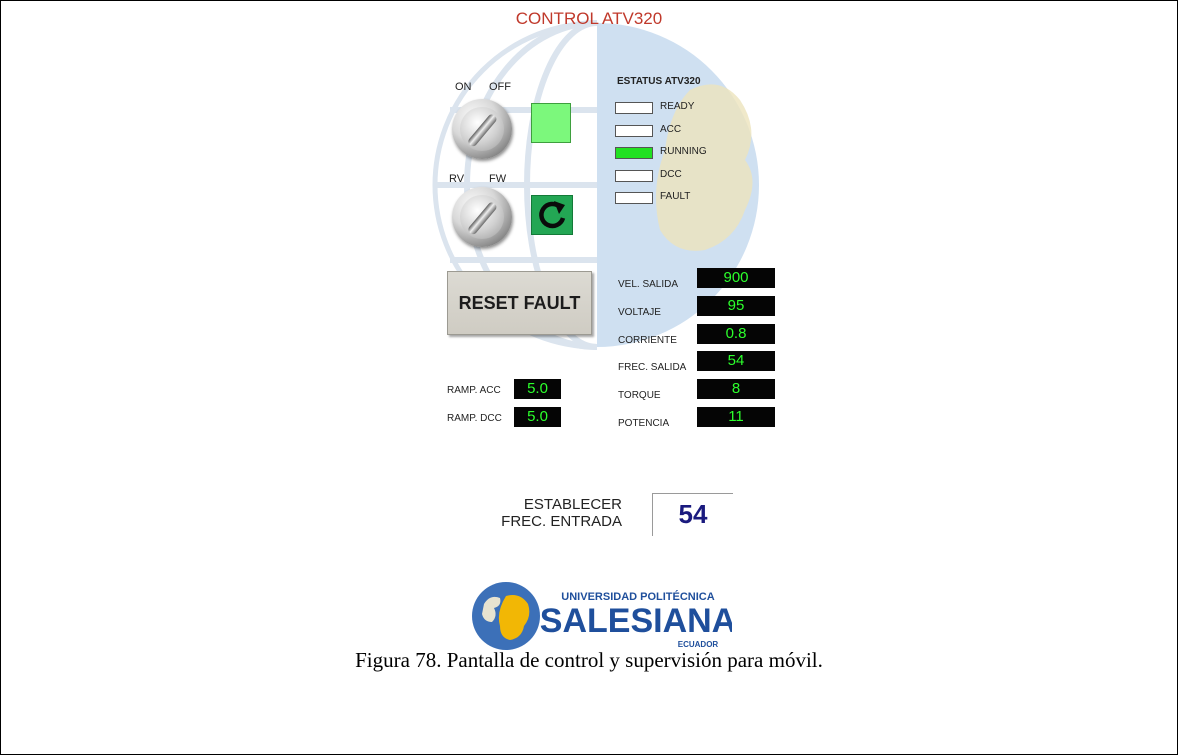 The height and width of the screenshot is (755, 1178). Describe the element at coordinates (457, 179) in the screenshot. I see `direction-rv-label: RV` at that location.